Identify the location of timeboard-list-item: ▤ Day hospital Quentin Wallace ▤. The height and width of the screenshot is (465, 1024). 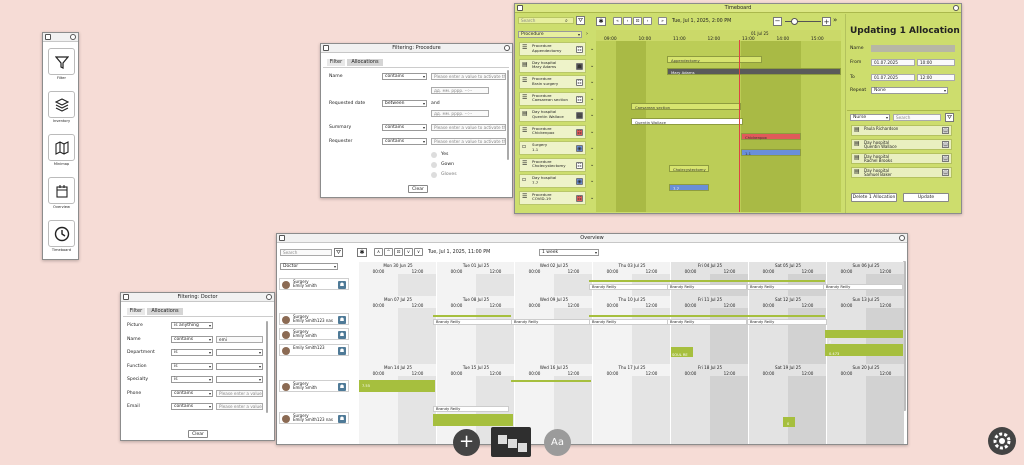
(552, 115).